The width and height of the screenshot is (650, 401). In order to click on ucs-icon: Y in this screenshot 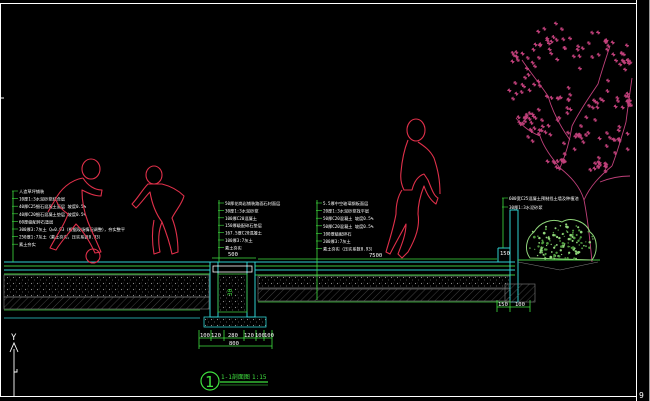, I will do `click(14, 364)`.